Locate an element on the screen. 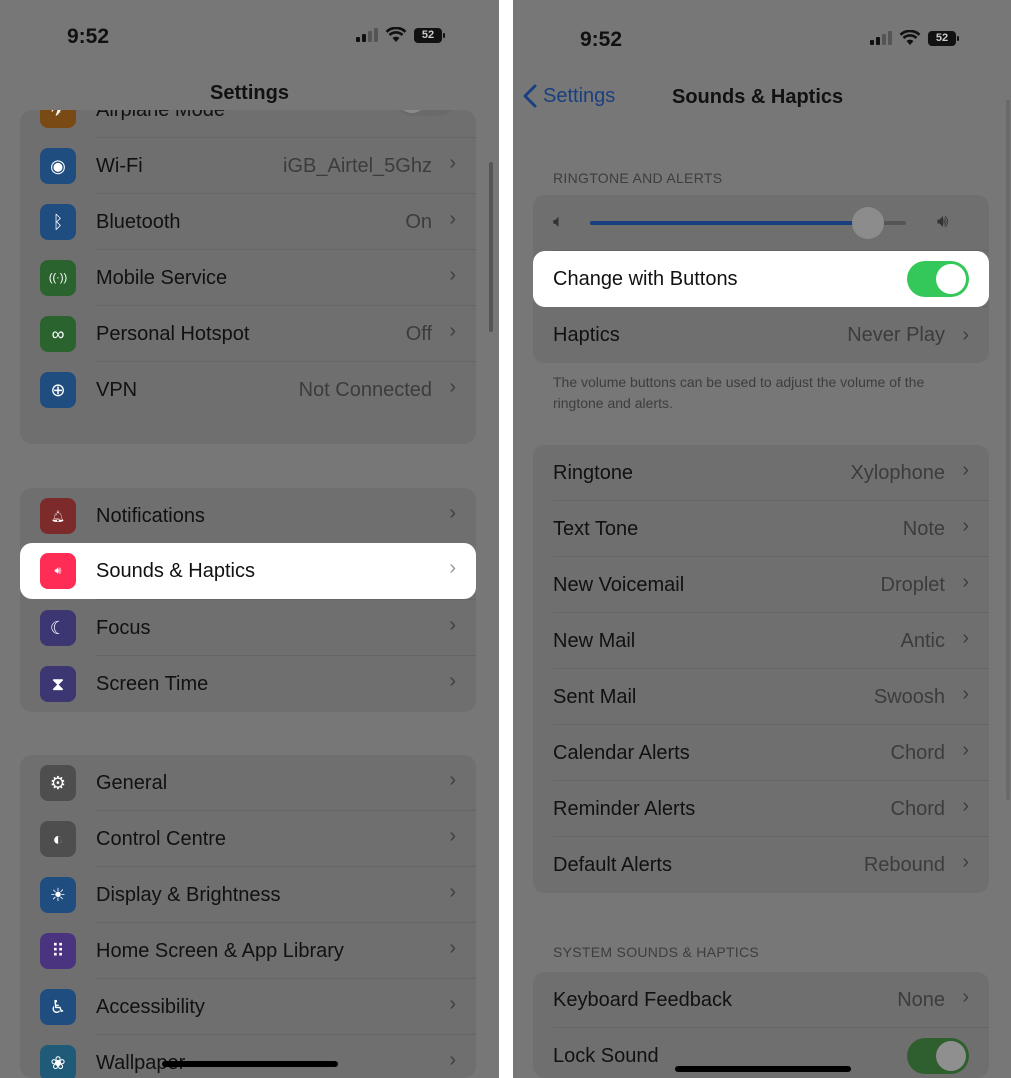 The width and height of the screenshot is (1011, 1078). settings-row-wallpaper: ❀ Wallpaper › is located at coordinates (248, 1056).